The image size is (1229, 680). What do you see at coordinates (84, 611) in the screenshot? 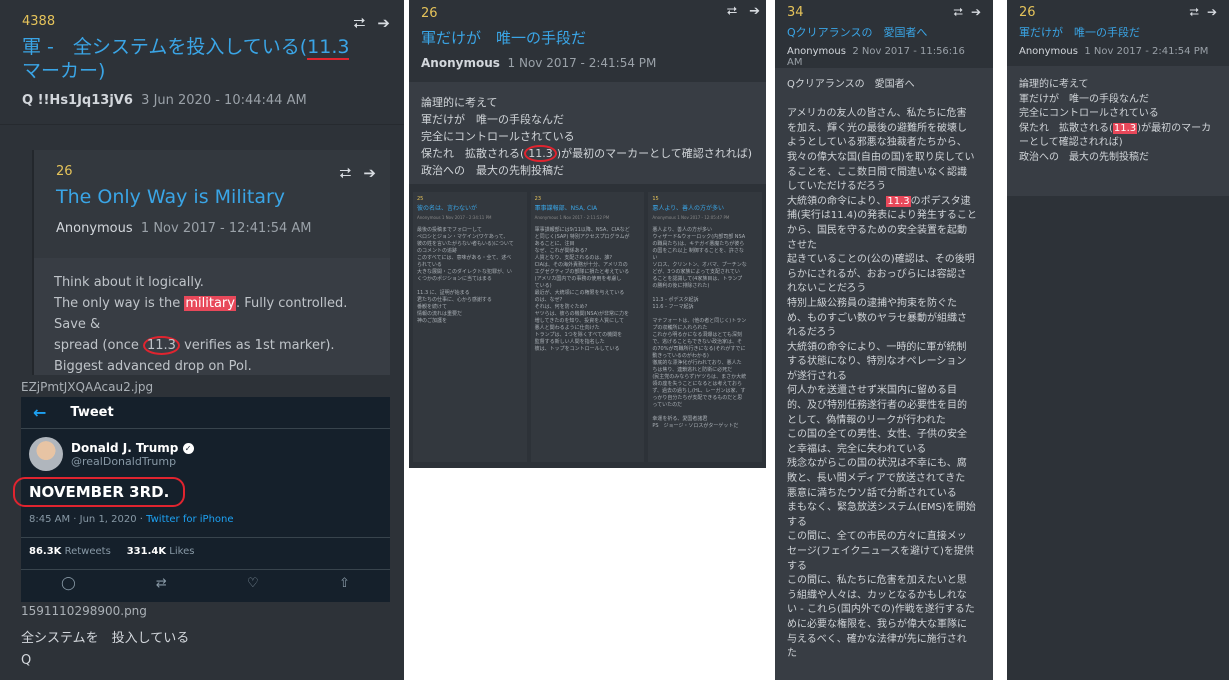
I see `attachment-filename-2: 1591110298900.png` at bounding box center [84, 611].